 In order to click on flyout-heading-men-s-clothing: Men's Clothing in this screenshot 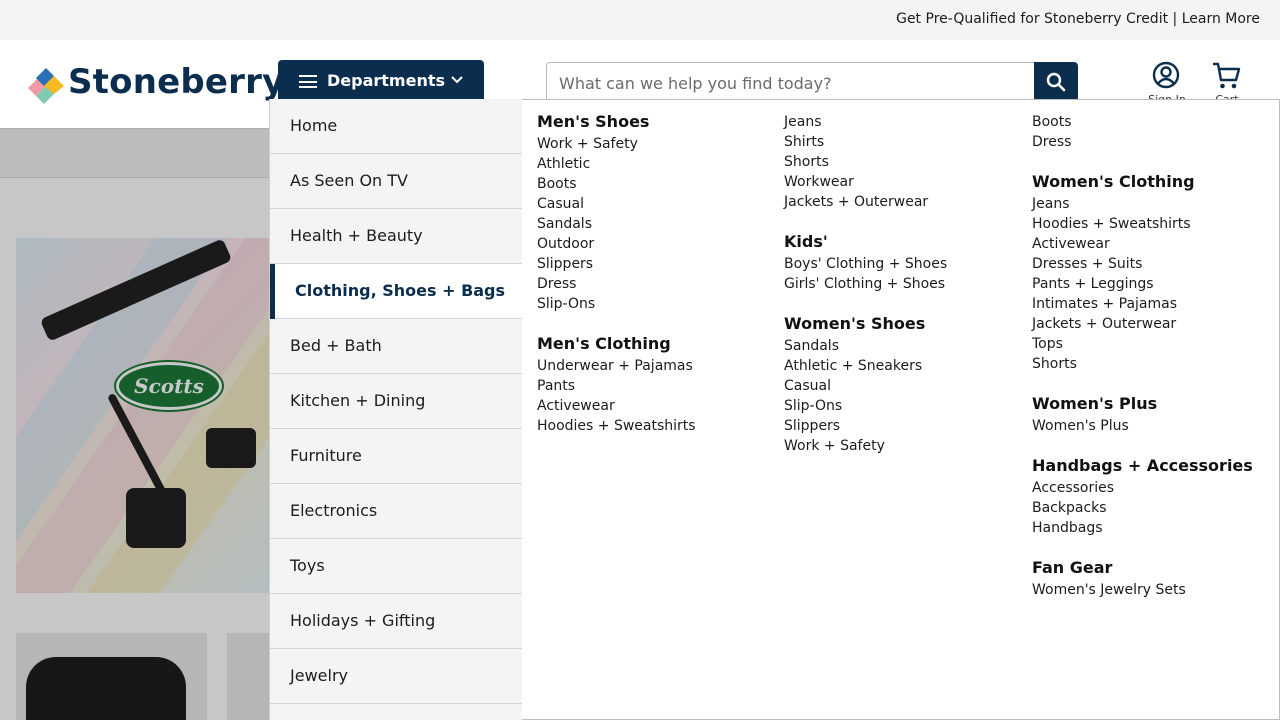, I will do `click(657, 344)`.